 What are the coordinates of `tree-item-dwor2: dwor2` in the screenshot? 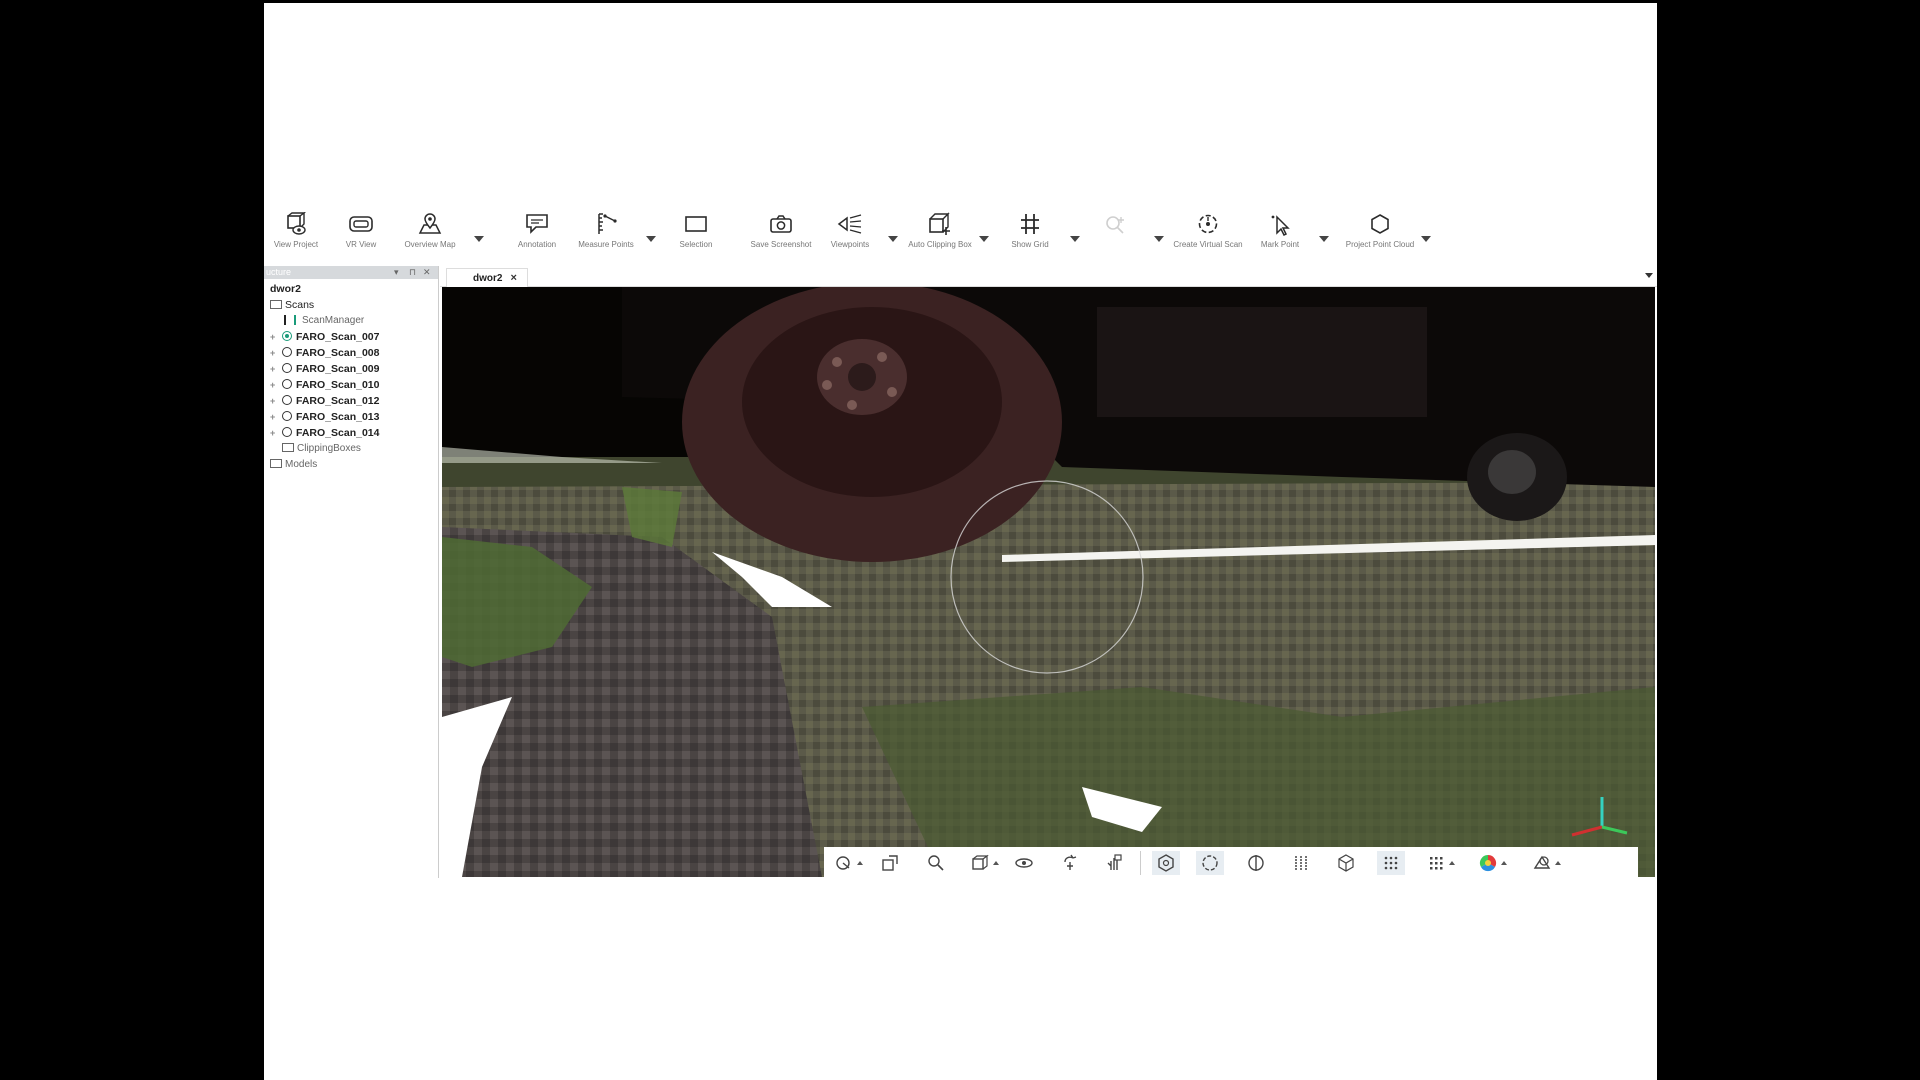 It's located at (351, 289).